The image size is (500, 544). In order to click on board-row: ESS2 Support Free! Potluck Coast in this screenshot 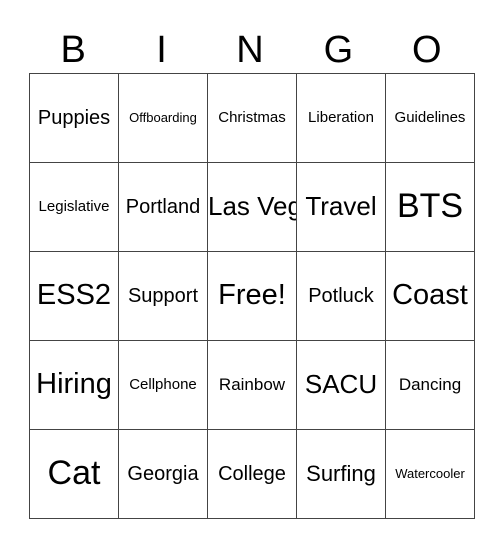, I will do `click(252, 296)`.